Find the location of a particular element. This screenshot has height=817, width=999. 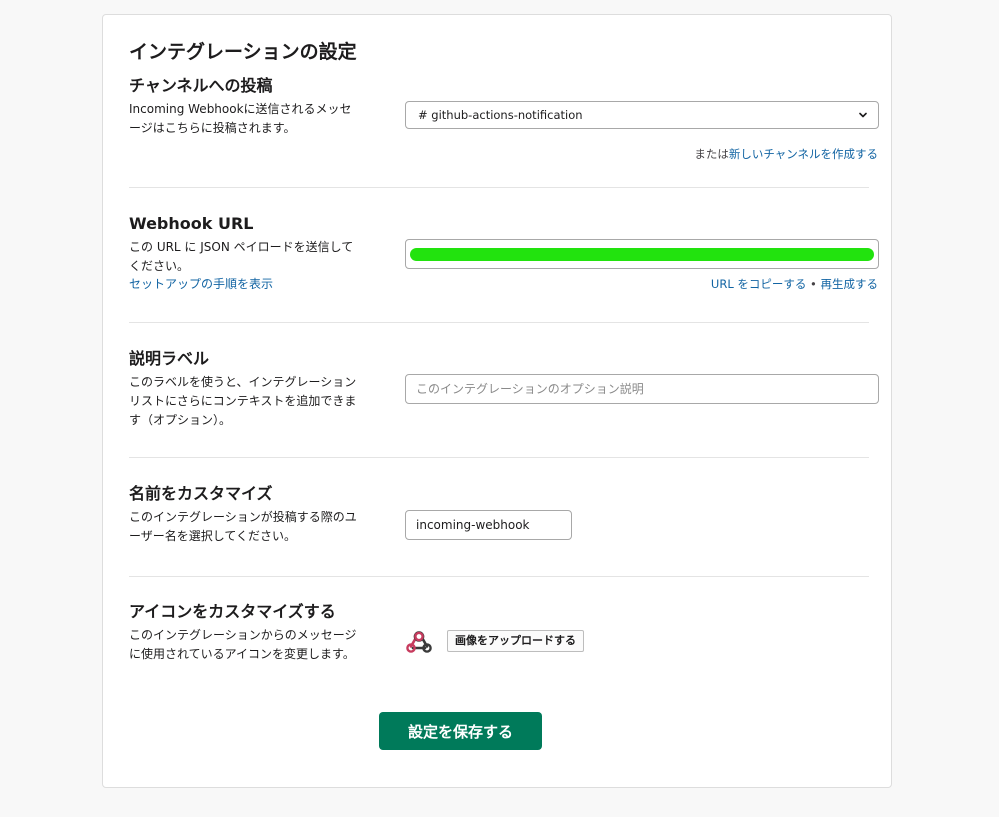

icon-section-title: アイコンをカスタマイズする is located at coordinates (232, 611).